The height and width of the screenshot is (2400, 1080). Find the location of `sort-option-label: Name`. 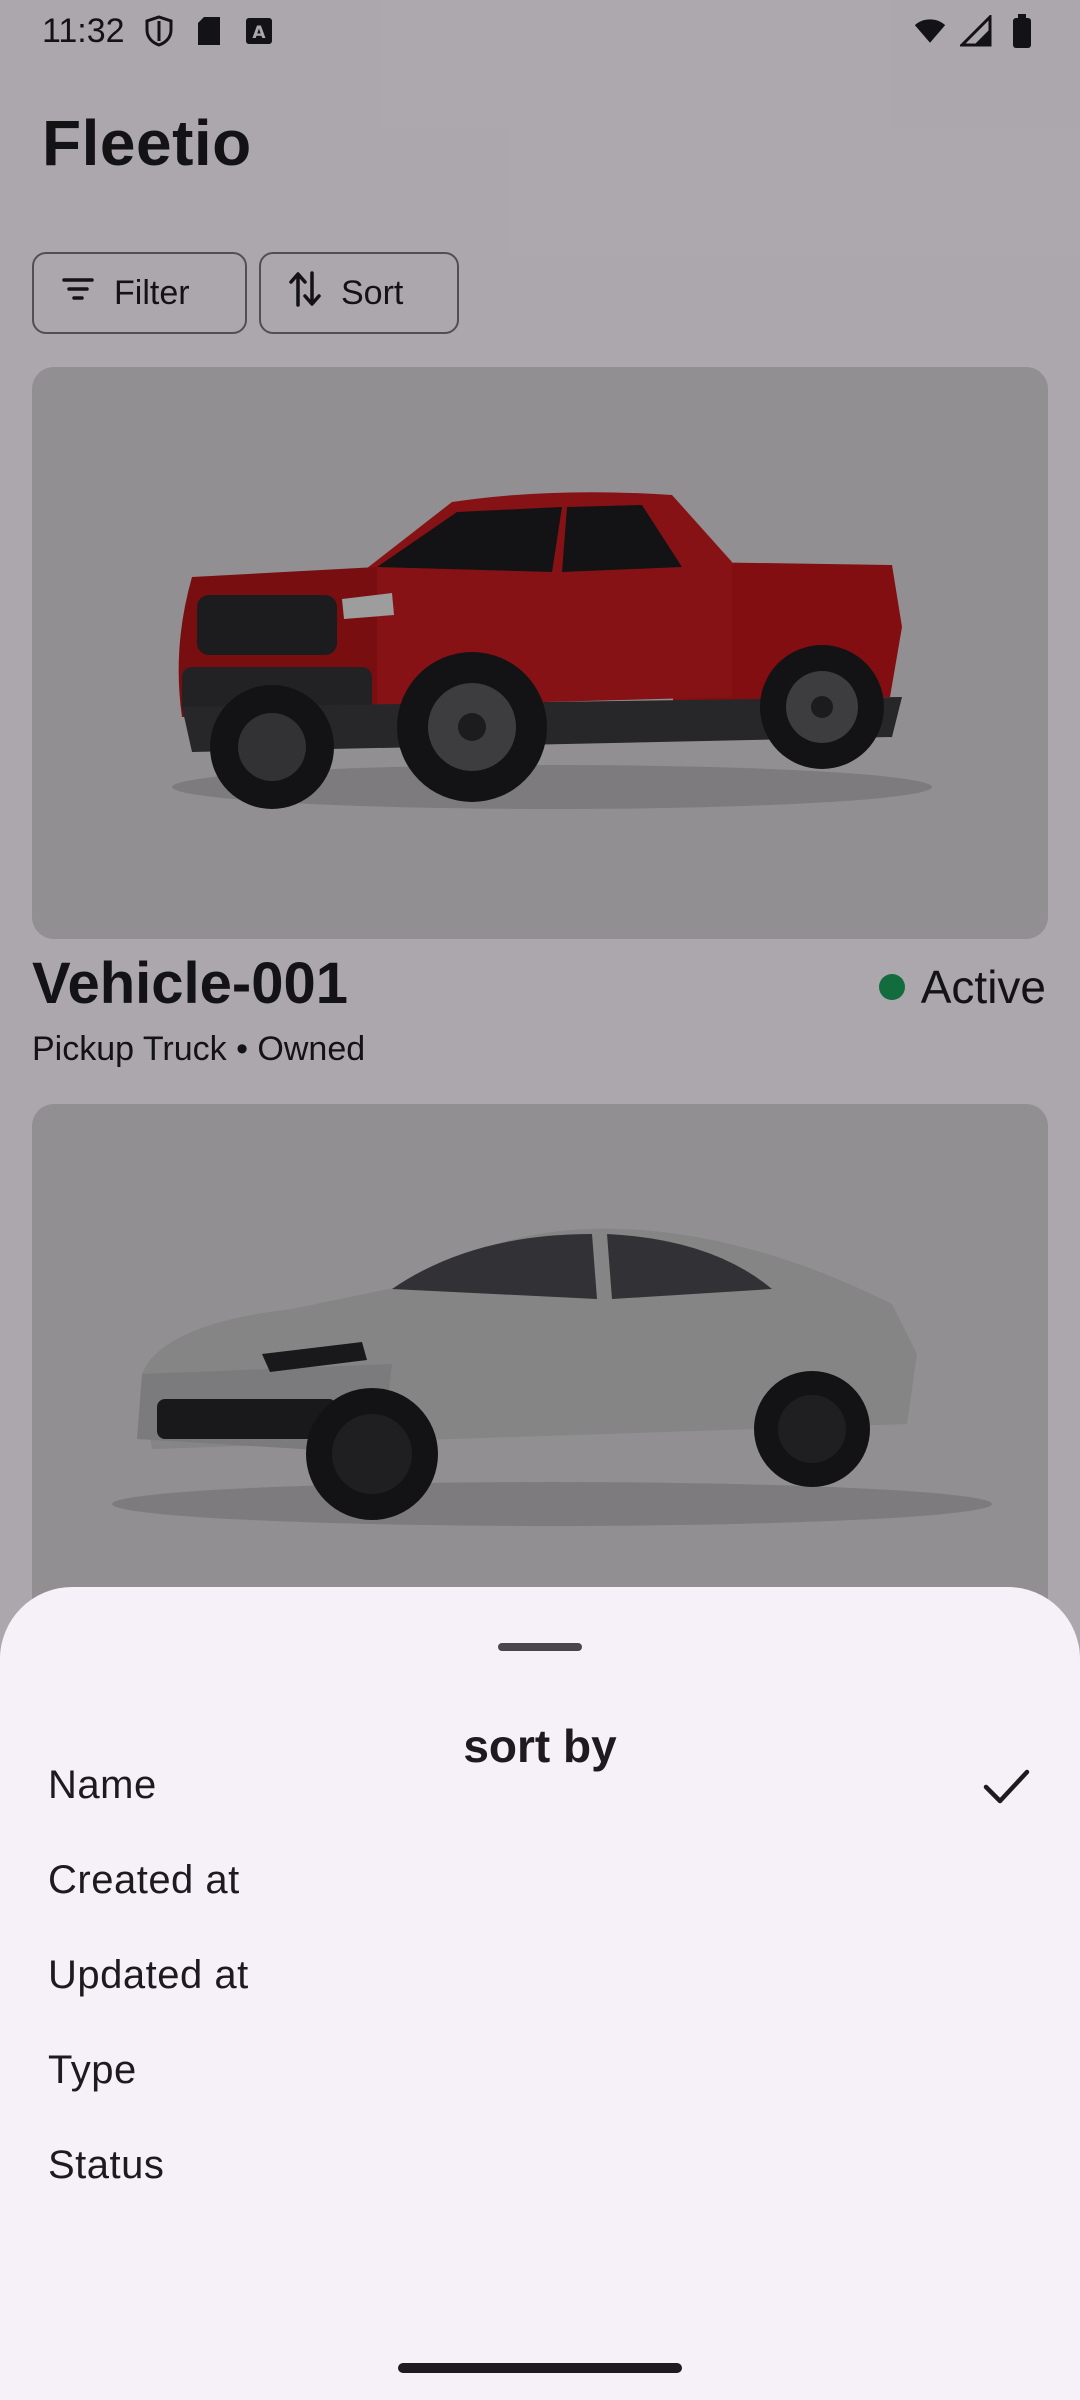

sort-option-label: Name is located at coordinates (102, 1785).